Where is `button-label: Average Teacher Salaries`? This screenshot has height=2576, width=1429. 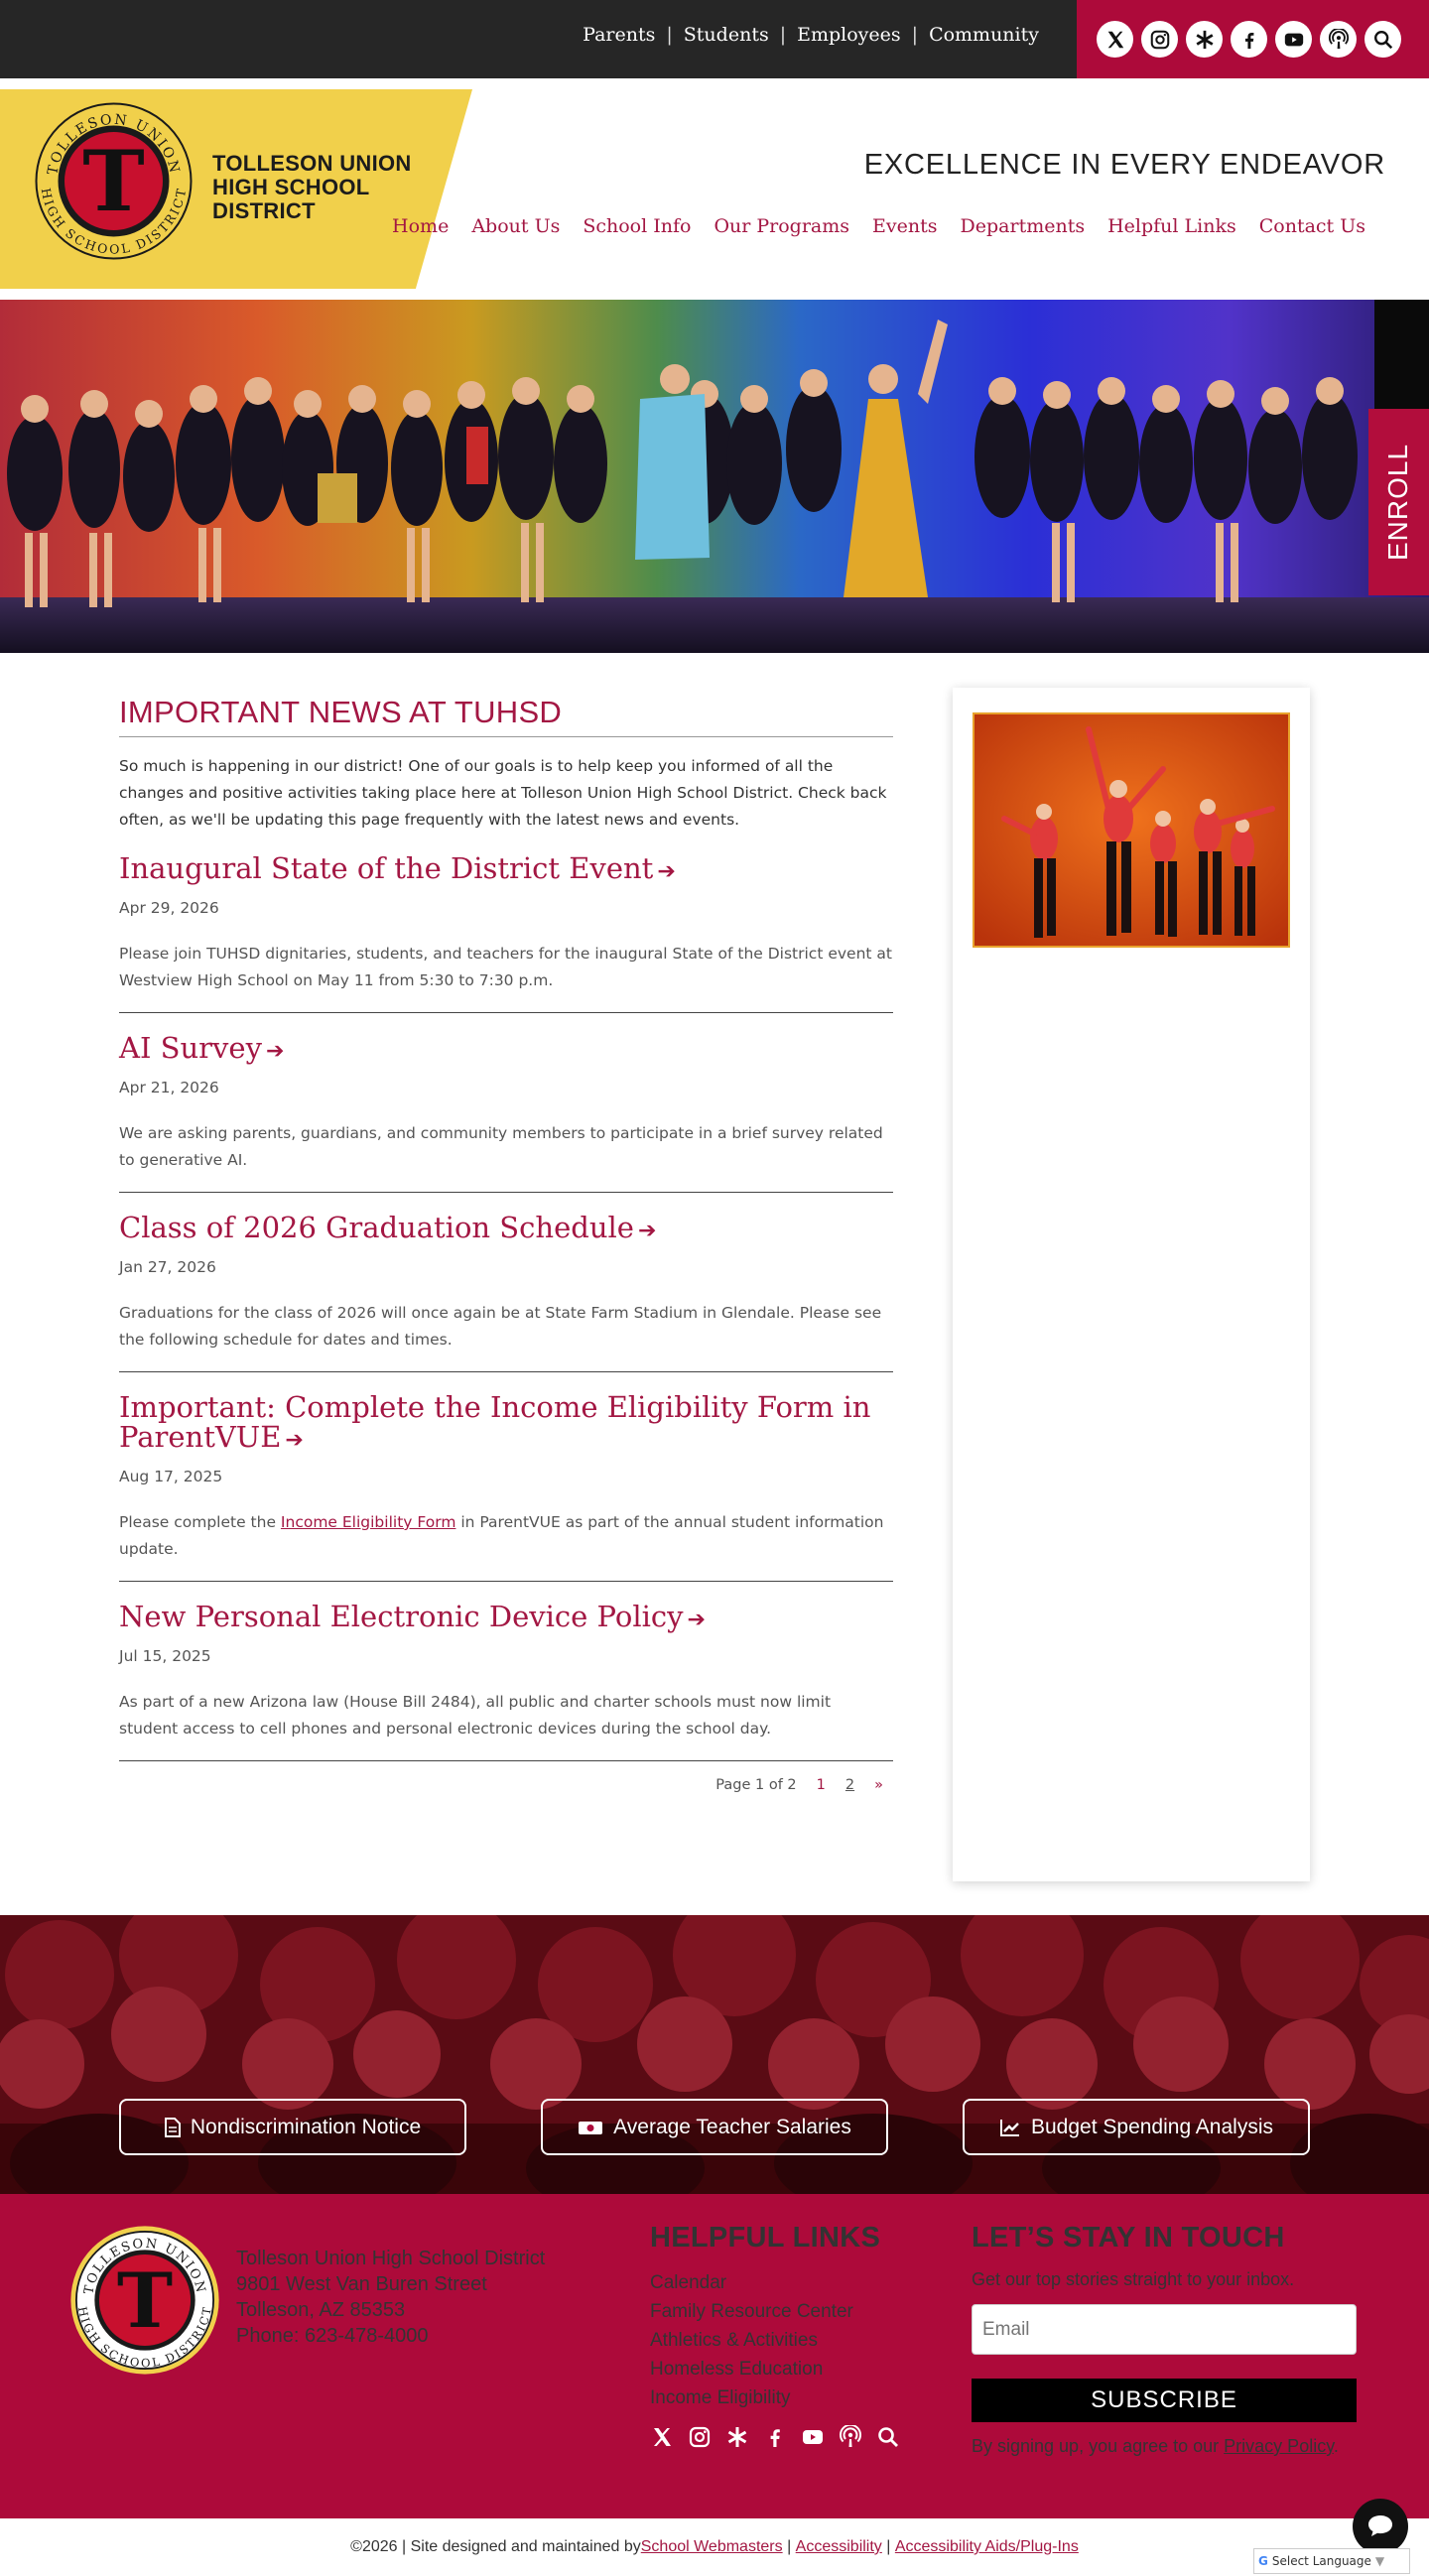
button-label: Average Teacher Salaries is located at coordinates (732, 2127).